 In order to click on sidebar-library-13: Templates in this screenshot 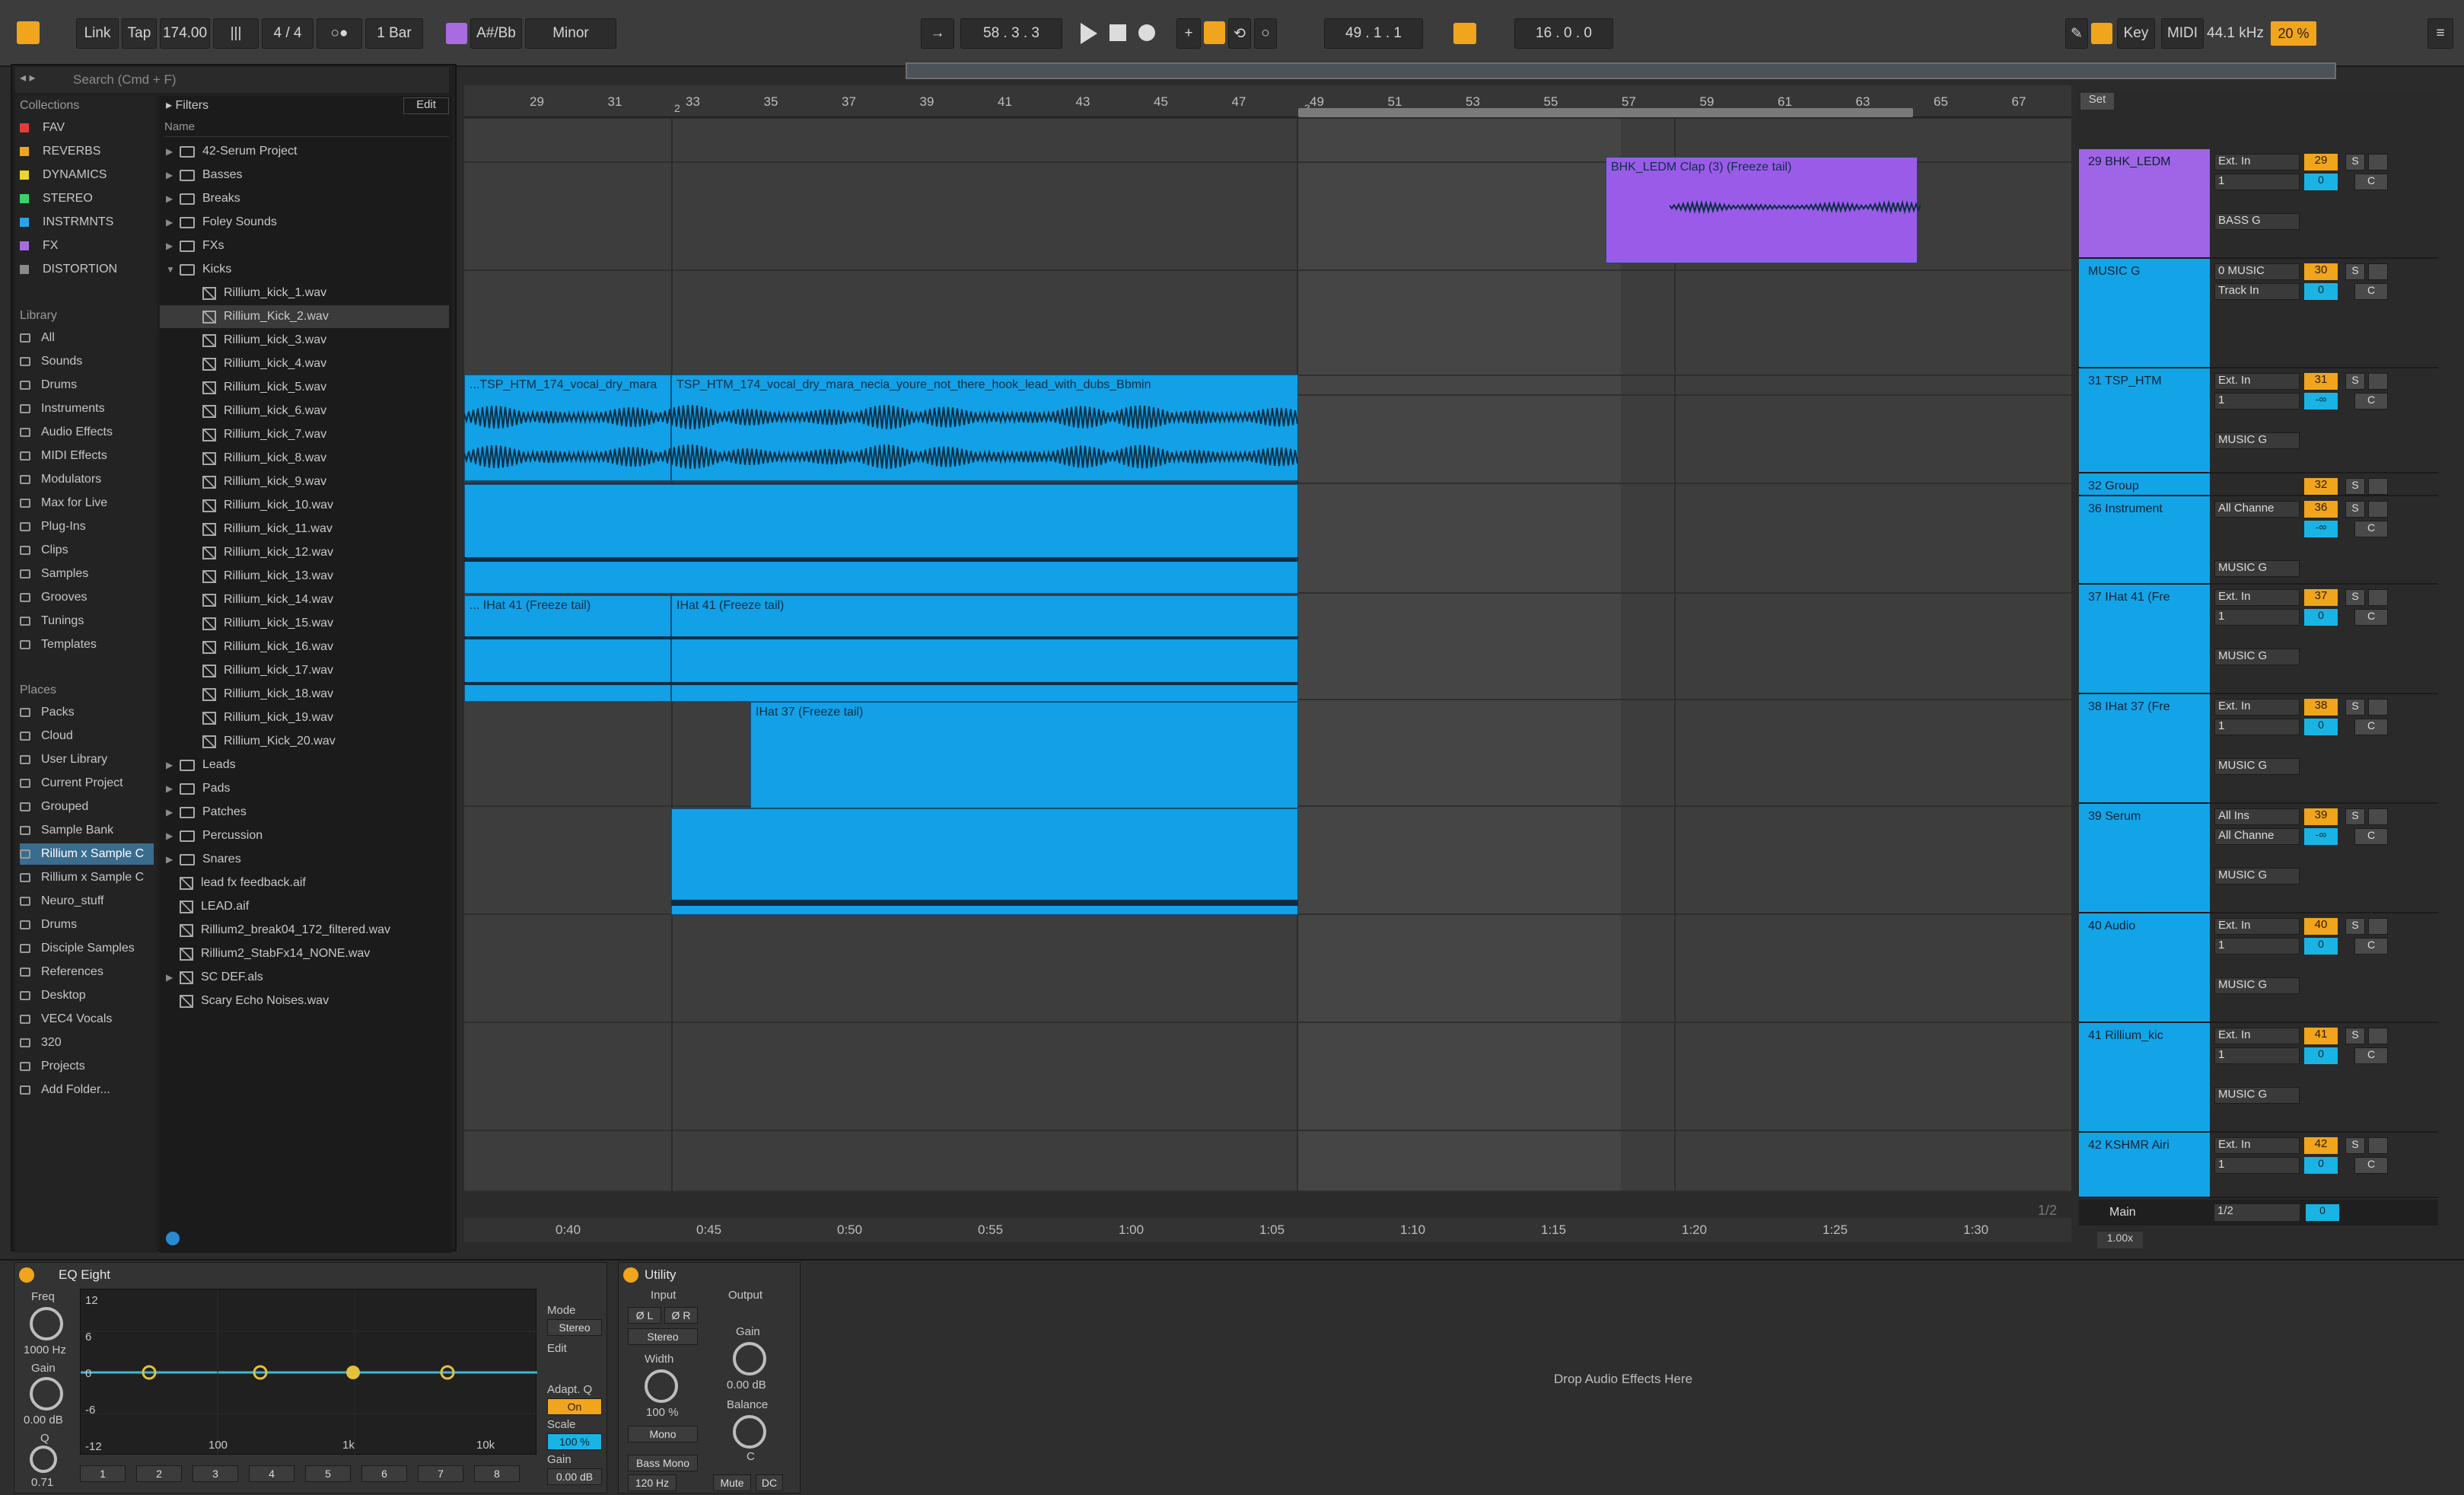, I will do `click(87, 645)`.